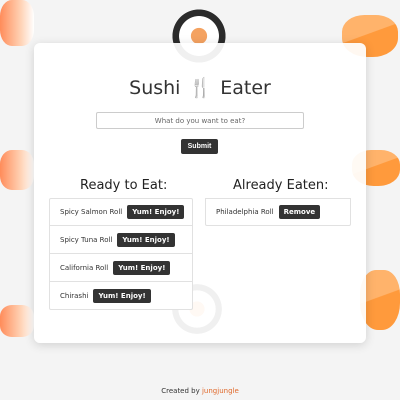 The height and width of the screenshot is (400, 400). I want to click on item-label: California Roll, so click(84, 267).